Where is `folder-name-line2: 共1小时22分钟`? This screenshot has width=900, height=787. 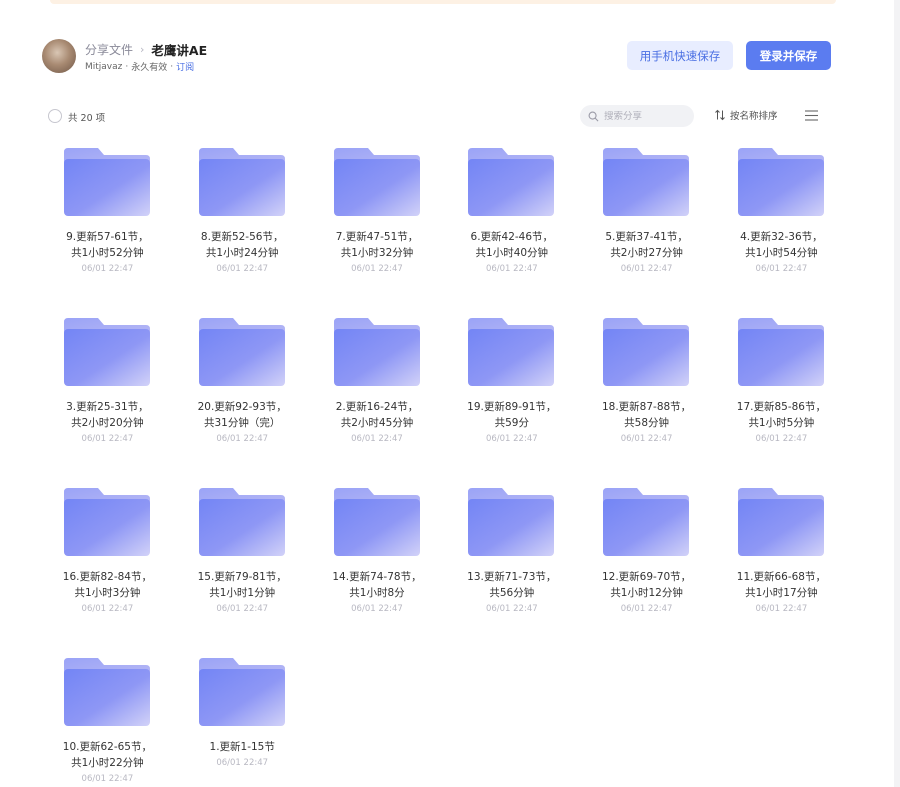 folder-name-line2: 共1小时22分钟 is located at coordinates (107, 763).